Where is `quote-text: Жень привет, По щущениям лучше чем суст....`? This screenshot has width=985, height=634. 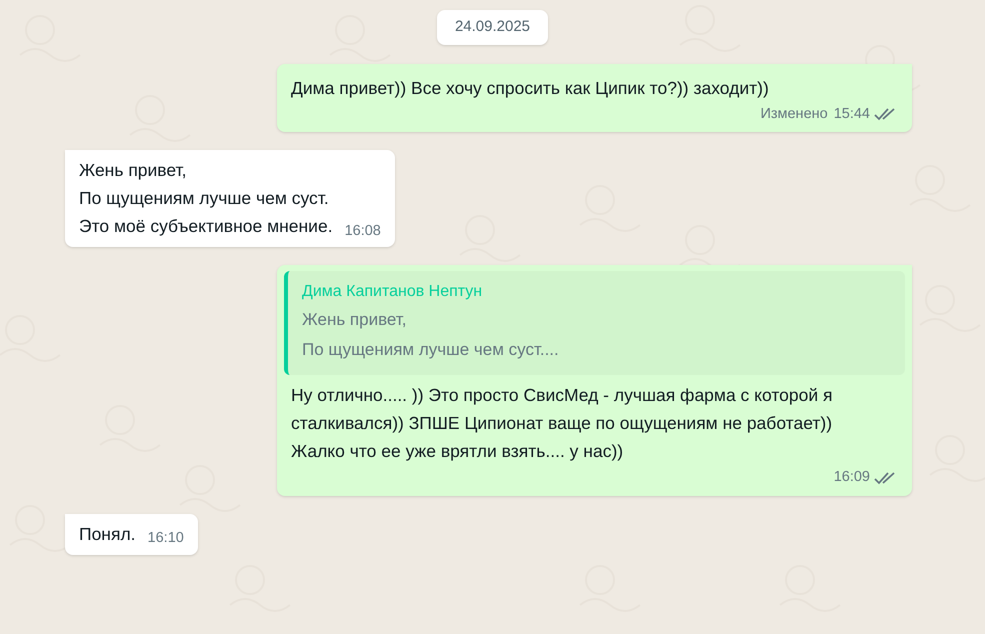 quote-text: Жень привет, По щущениям лучше чем суст.... is located at coordinates (431, 335).